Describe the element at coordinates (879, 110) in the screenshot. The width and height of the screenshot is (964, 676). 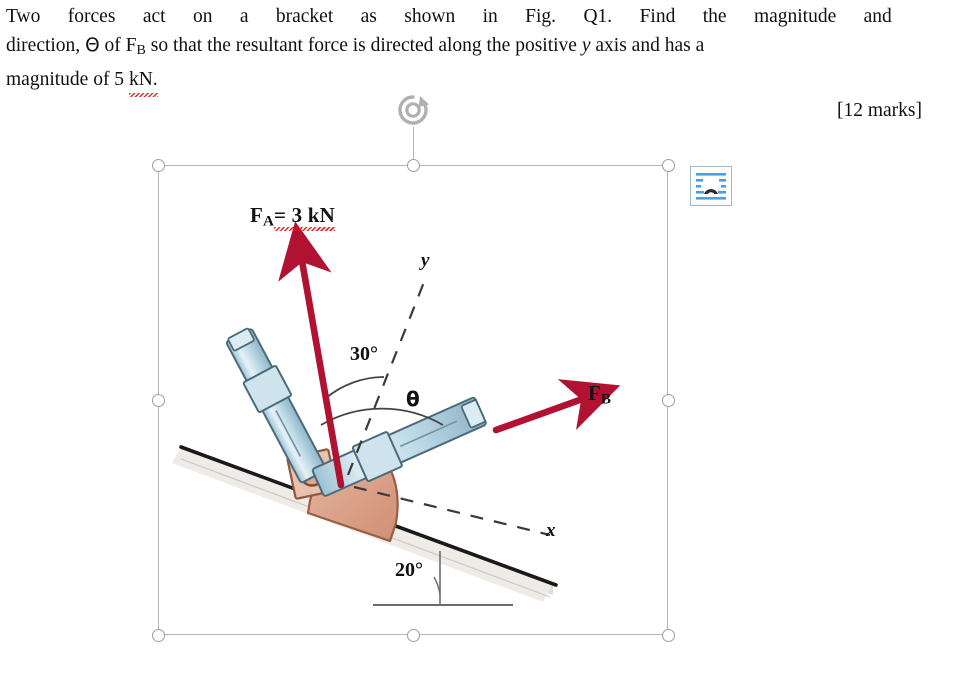
I see `marks-allocation: [12 marks]` at that location.